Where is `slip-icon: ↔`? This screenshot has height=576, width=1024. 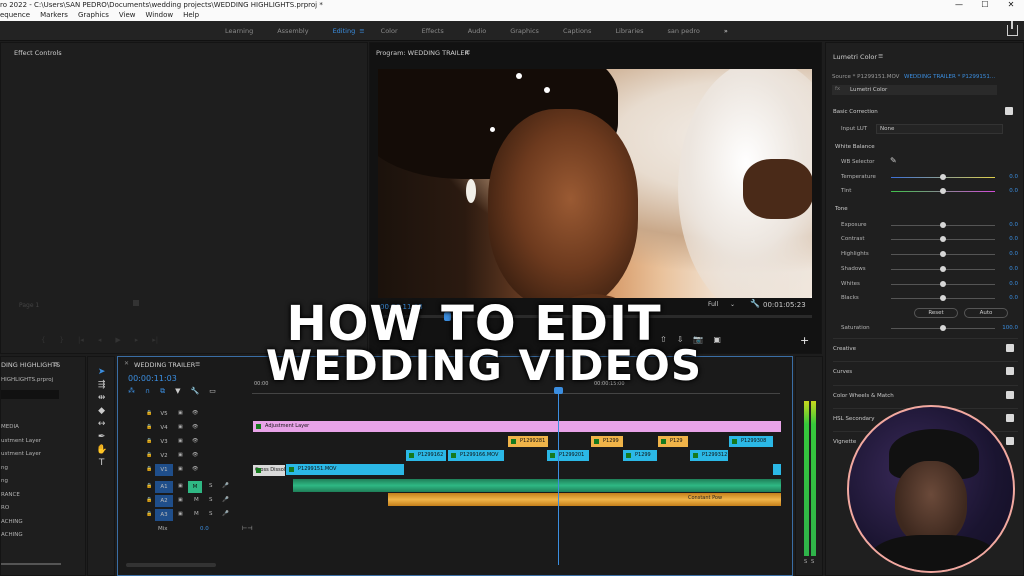
slip-icon: ↔ is located at coordinates (101, 424).